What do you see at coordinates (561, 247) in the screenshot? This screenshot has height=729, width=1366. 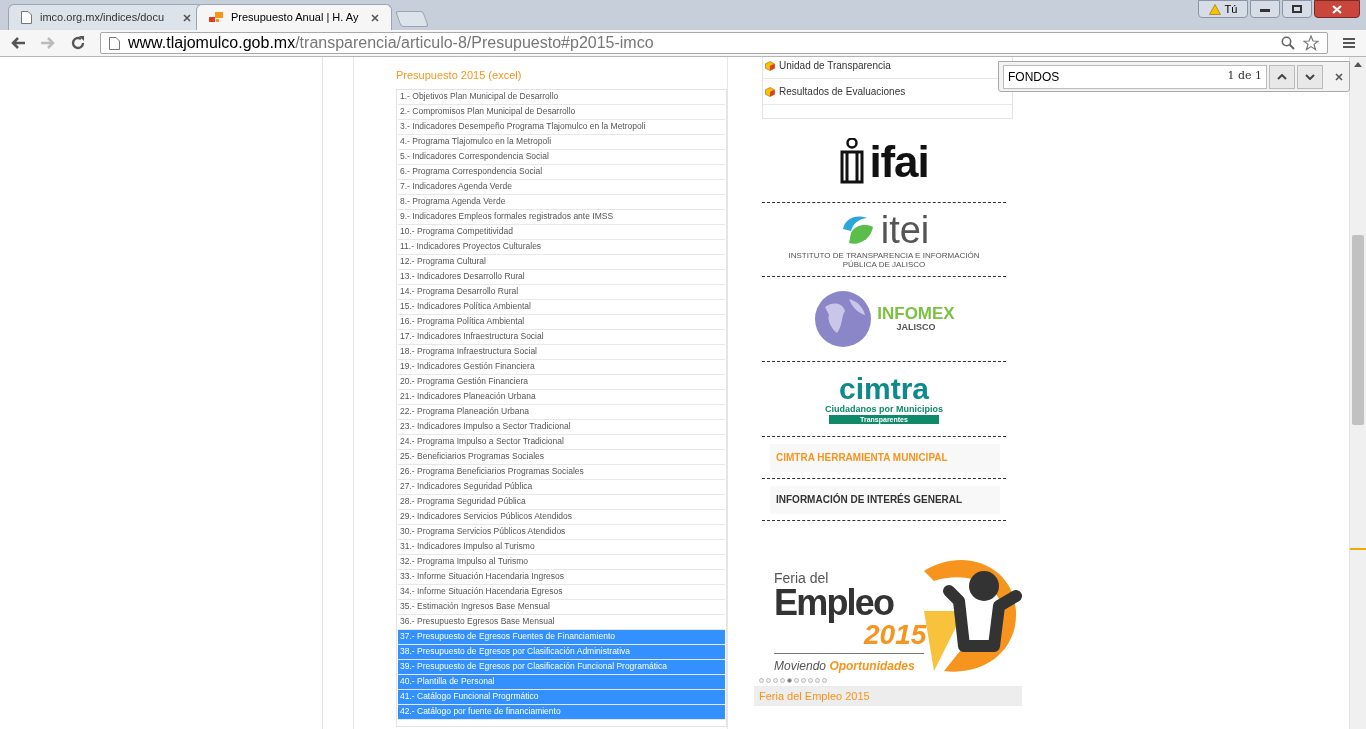 I see `document-link: 11.- Indicadores Proyectos Culturales` at bounding box center [561, 247].